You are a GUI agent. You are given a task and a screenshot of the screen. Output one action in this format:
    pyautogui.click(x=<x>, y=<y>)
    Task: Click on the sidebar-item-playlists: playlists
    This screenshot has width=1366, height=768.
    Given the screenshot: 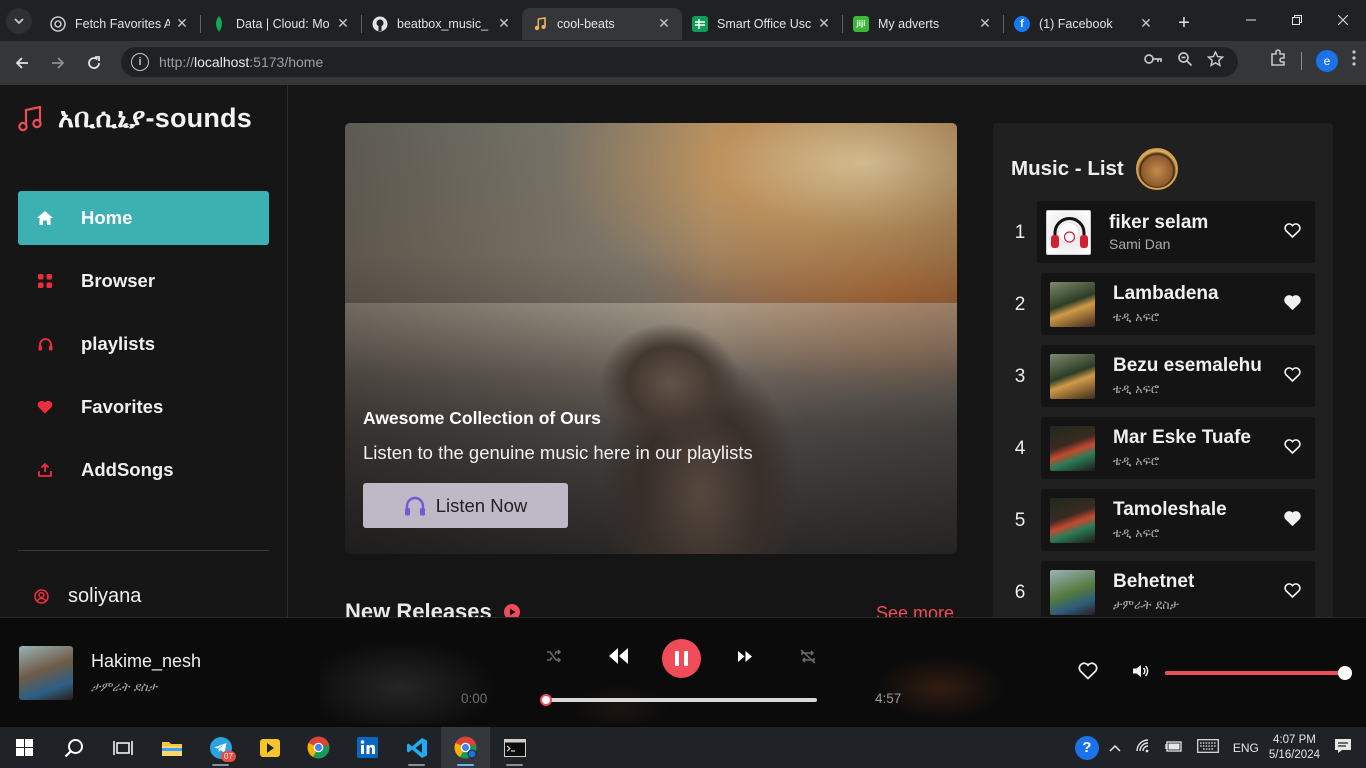 What is the action you would take?
    pyautogui.click(x=143, y=344)
    